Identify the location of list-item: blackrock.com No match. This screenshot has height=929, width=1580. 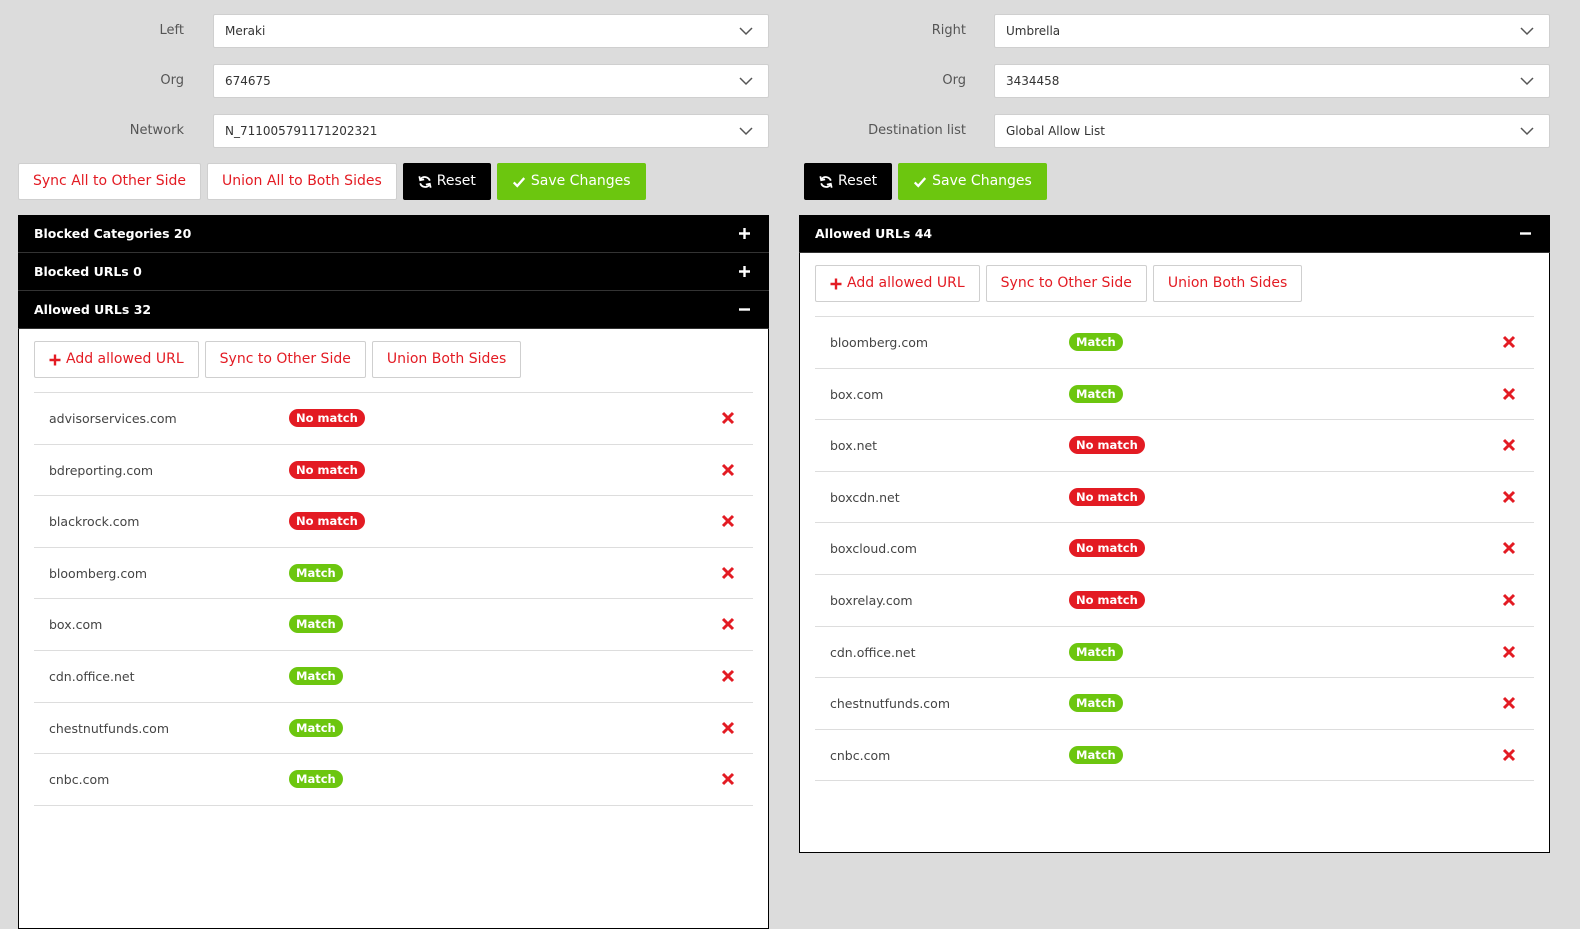
(393, 522).